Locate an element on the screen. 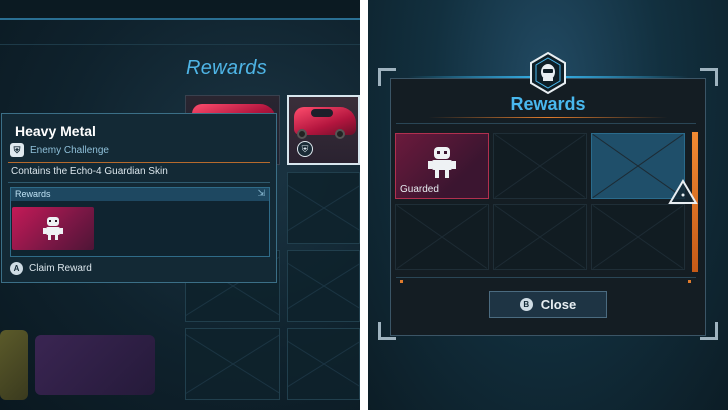 The width and height of the screenshot is (728, 410). close-button: B Close is located at coordinates (548, 304).